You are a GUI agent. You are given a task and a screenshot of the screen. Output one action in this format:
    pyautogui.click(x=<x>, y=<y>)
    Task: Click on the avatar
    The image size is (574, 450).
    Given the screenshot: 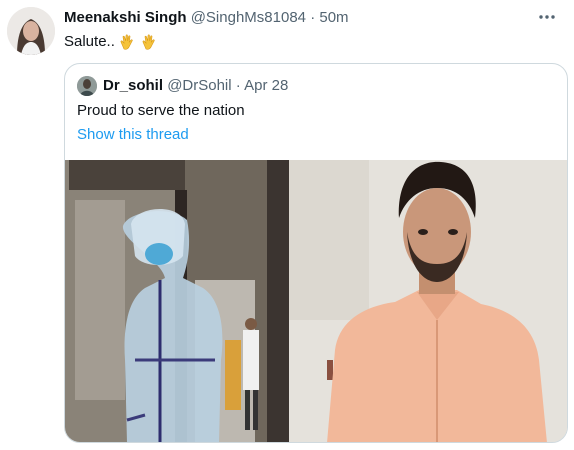 What is the action you would take?
    pyautogui.click(x=31, y=31)
    